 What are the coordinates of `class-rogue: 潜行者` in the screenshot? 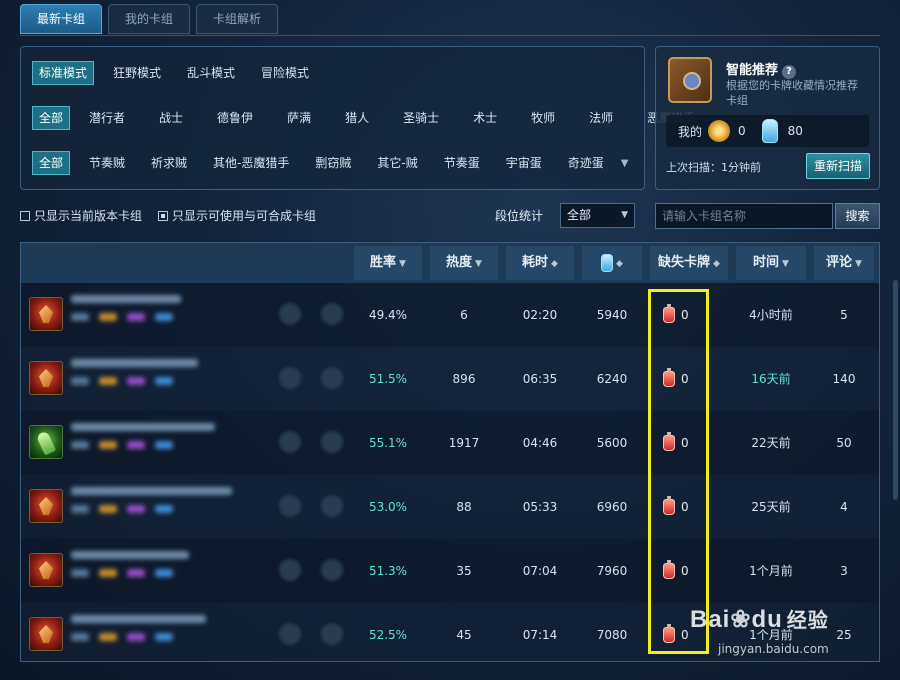 It's located at (107, 118).